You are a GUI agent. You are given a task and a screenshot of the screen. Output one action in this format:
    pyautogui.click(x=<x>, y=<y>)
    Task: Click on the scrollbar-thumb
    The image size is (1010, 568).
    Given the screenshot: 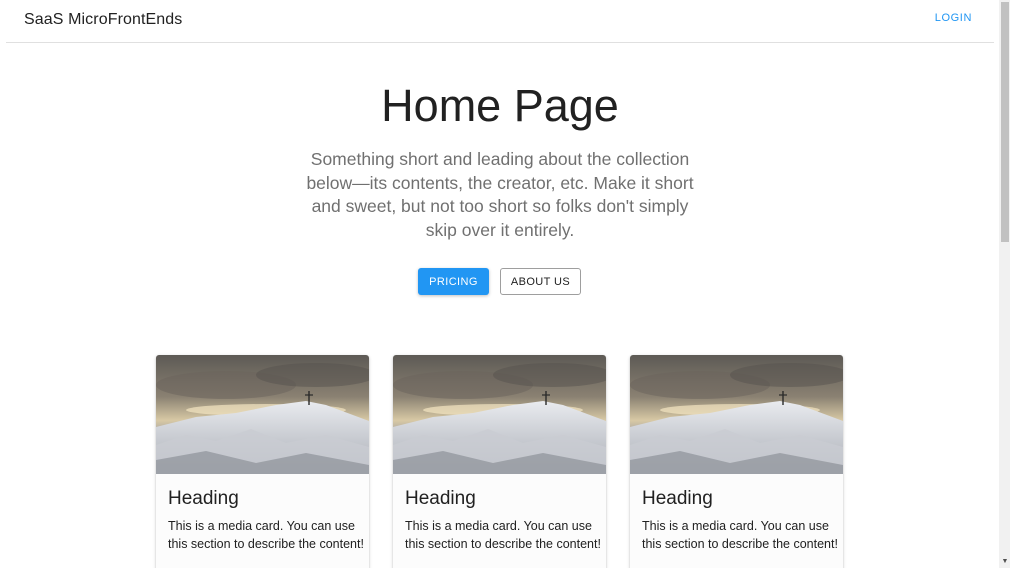 What is the action you would take?
    pyautogui.click(x=1005, y=122)
    